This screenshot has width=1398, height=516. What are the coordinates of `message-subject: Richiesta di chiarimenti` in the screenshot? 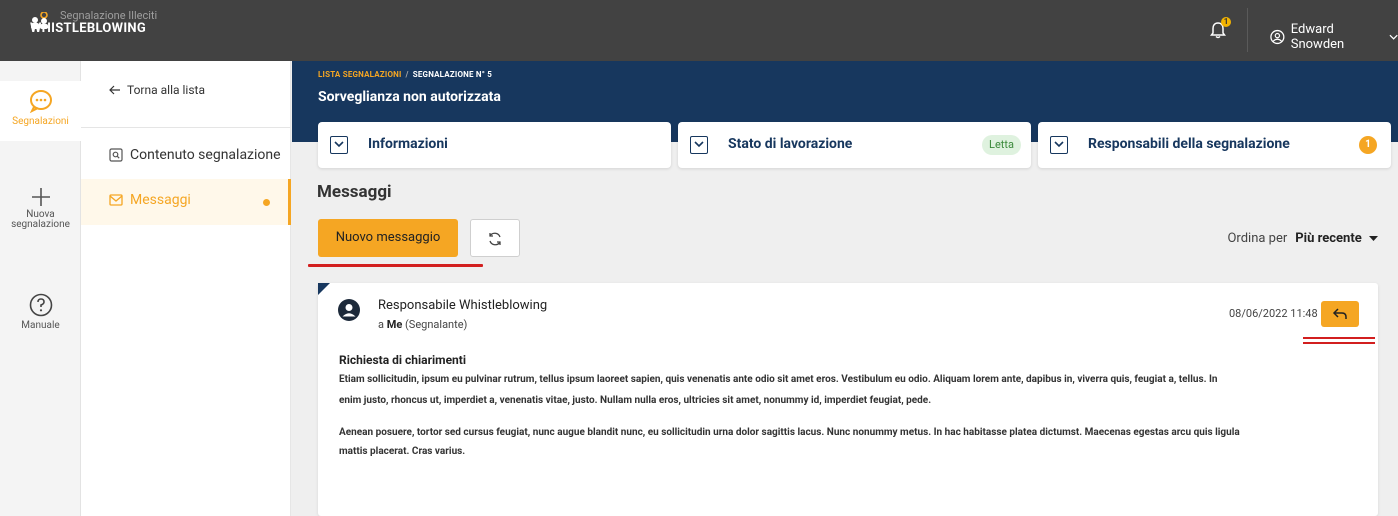 It's located at (403, 360).